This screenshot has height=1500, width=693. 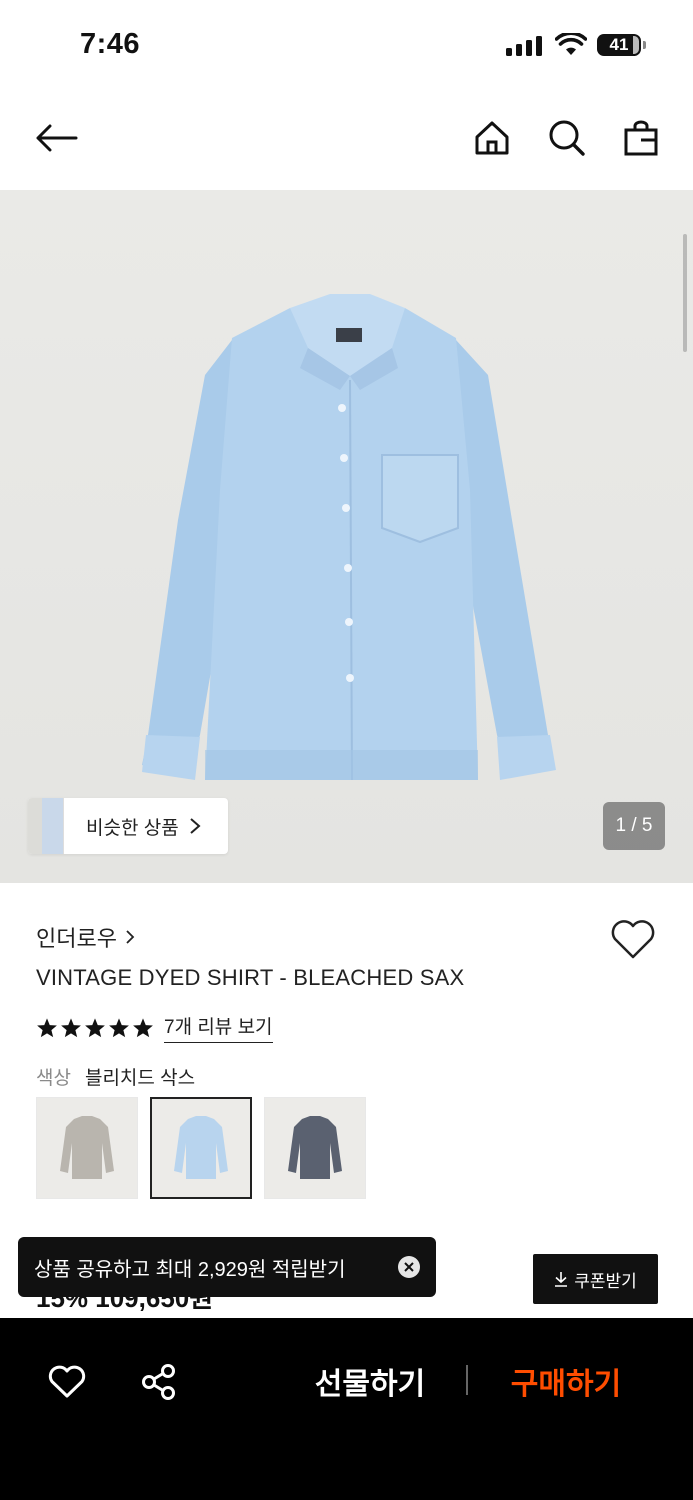 What do you see at coordinates (524, 46) in the screenshot?
I see `signal-icon` at bounding box center [524, 46].